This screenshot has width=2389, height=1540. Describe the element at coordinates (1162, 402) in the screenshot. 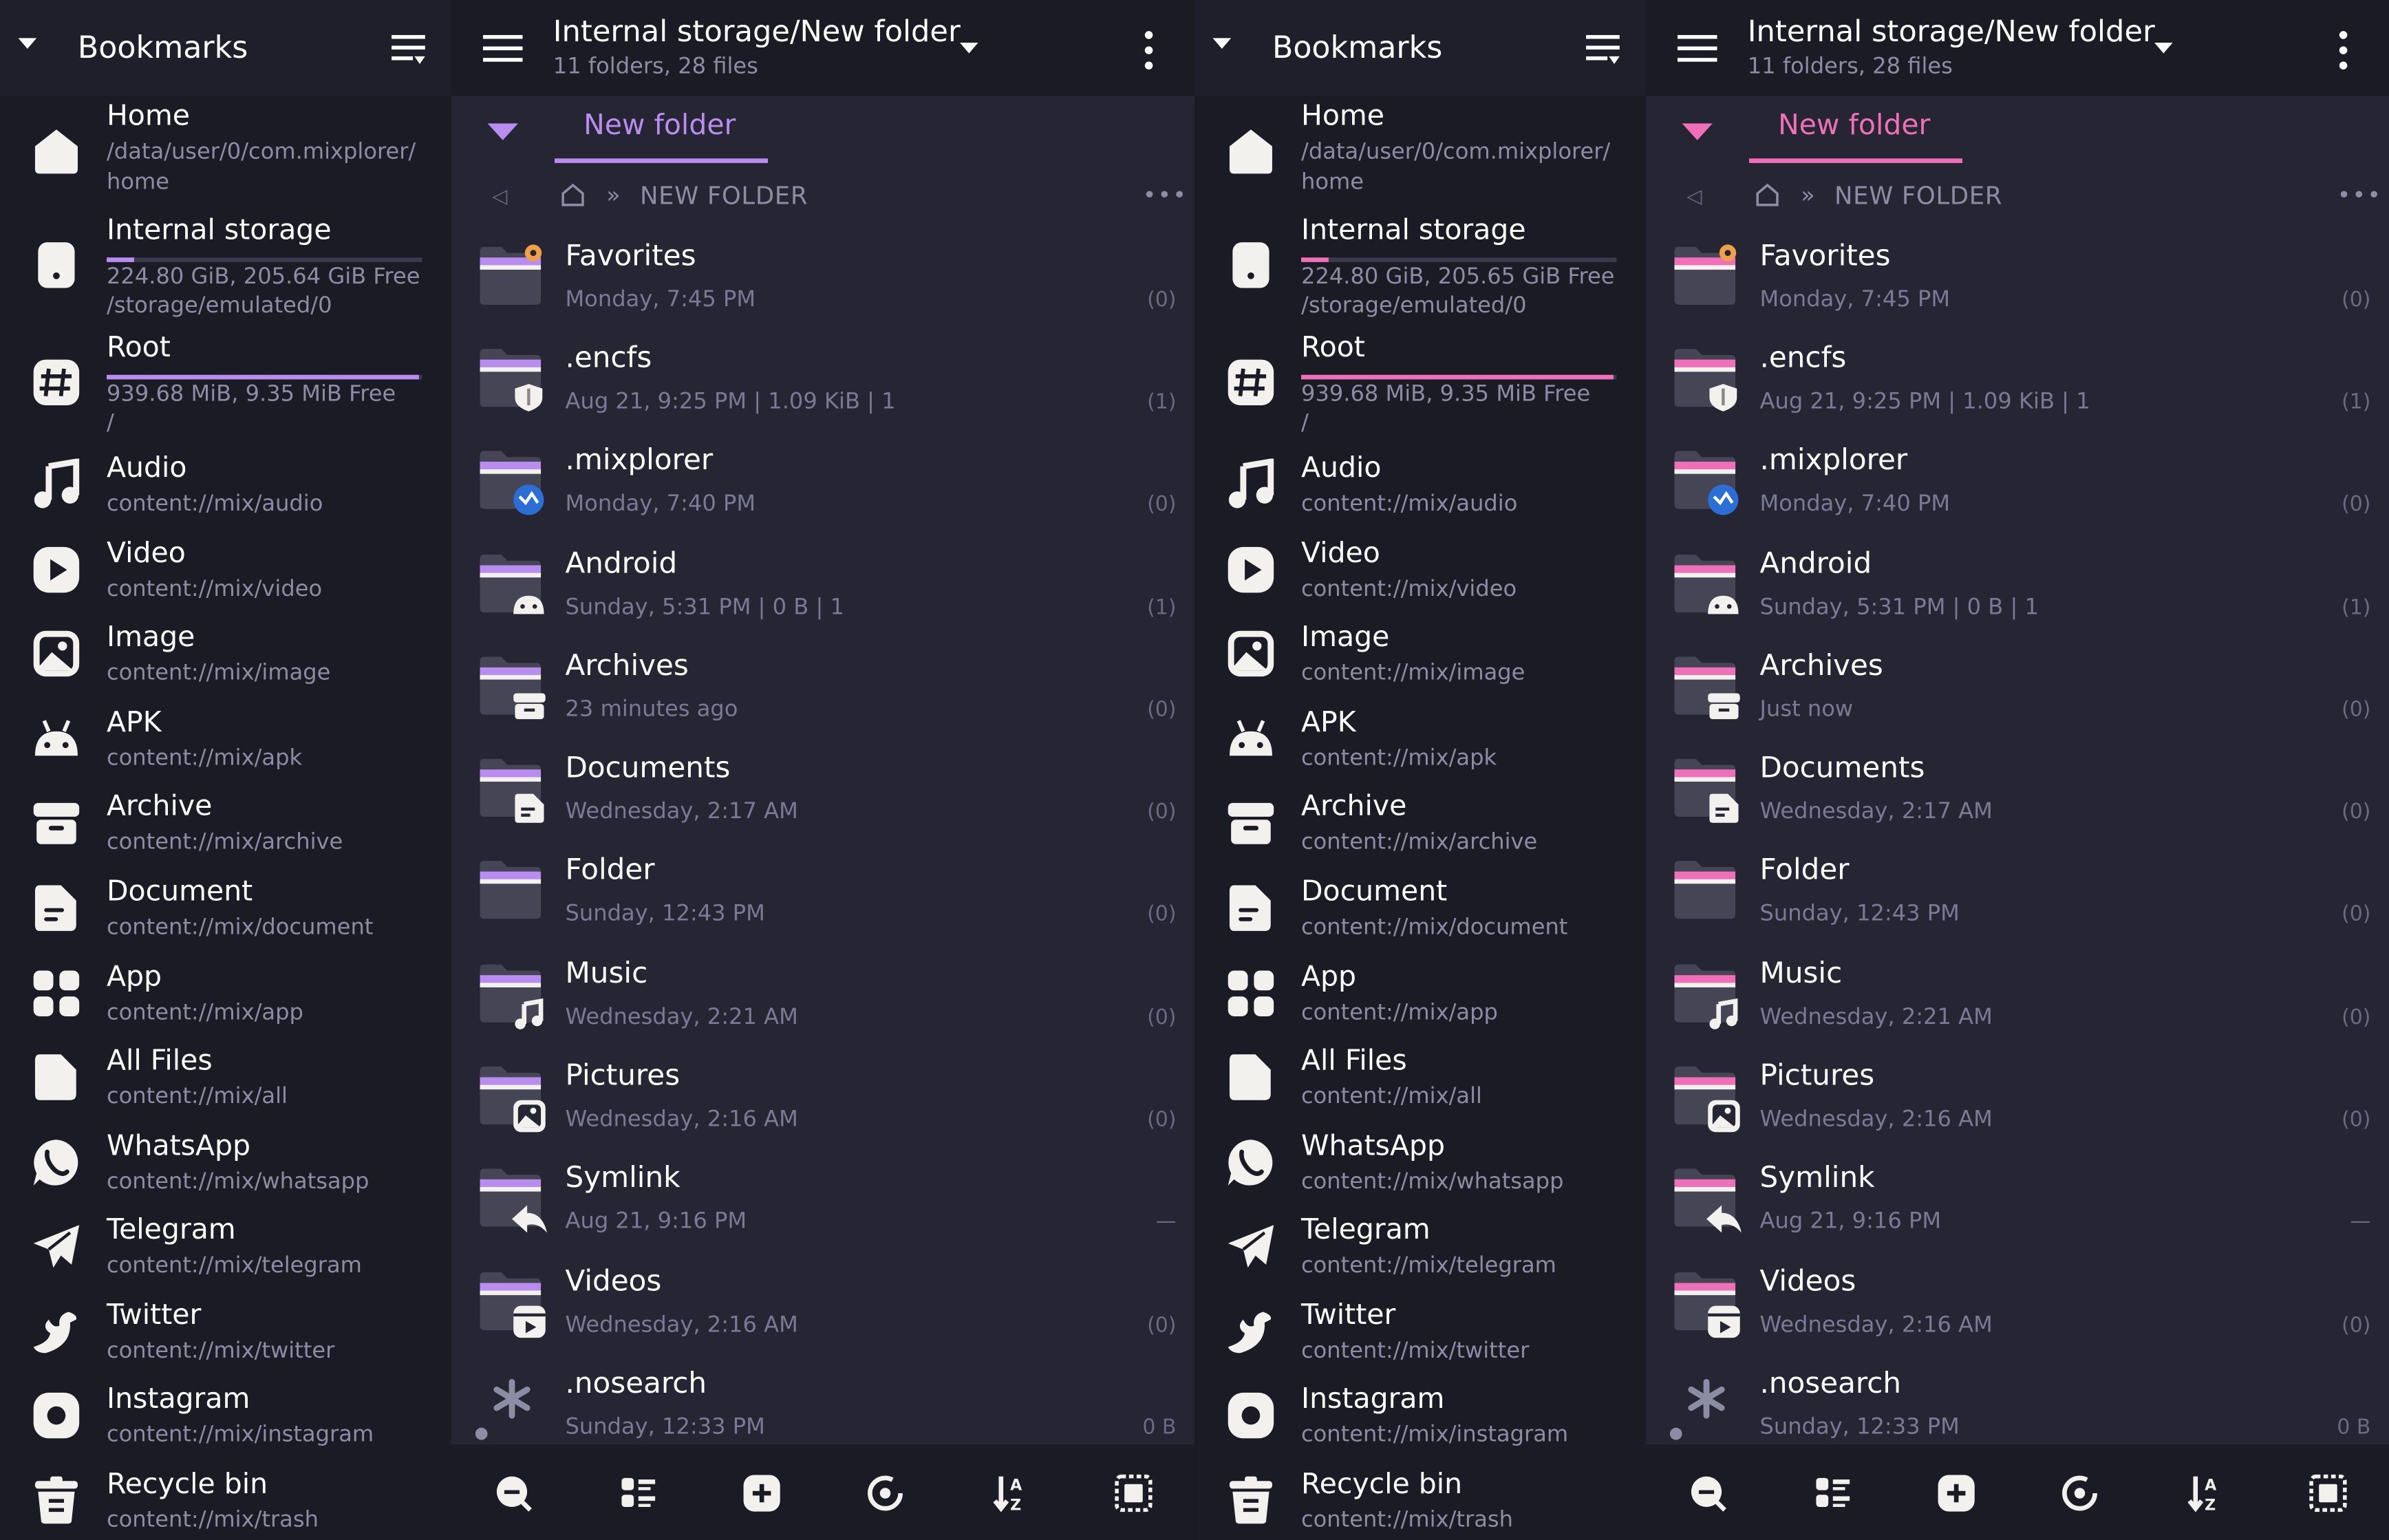

I see `file-count: (1)` at that location.